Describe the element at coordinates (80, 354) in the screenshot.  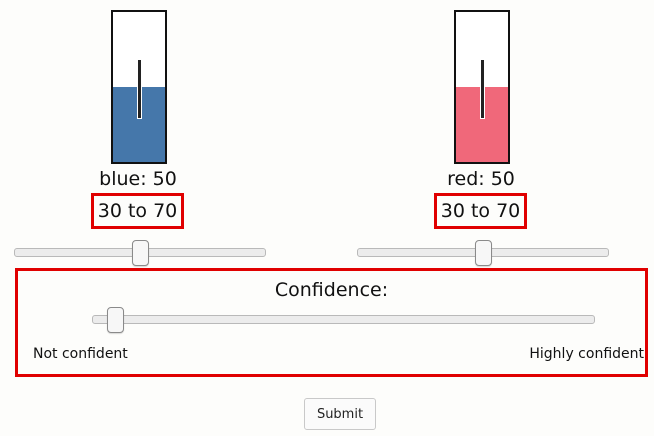
I see `not-confident-label: Not confident` at that location.